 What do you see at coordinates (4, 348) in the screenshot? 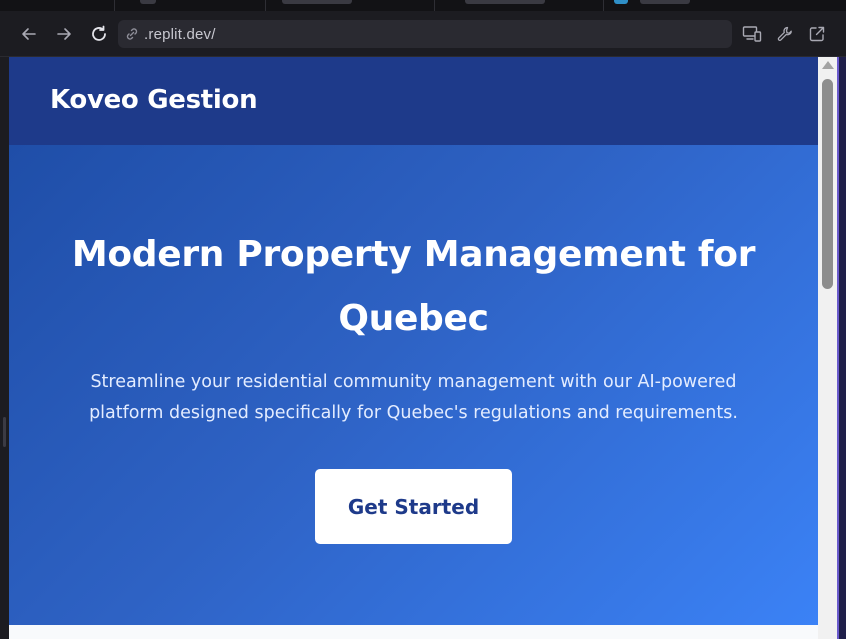
I see `window-left-edge` at bounding box center [4, 348].